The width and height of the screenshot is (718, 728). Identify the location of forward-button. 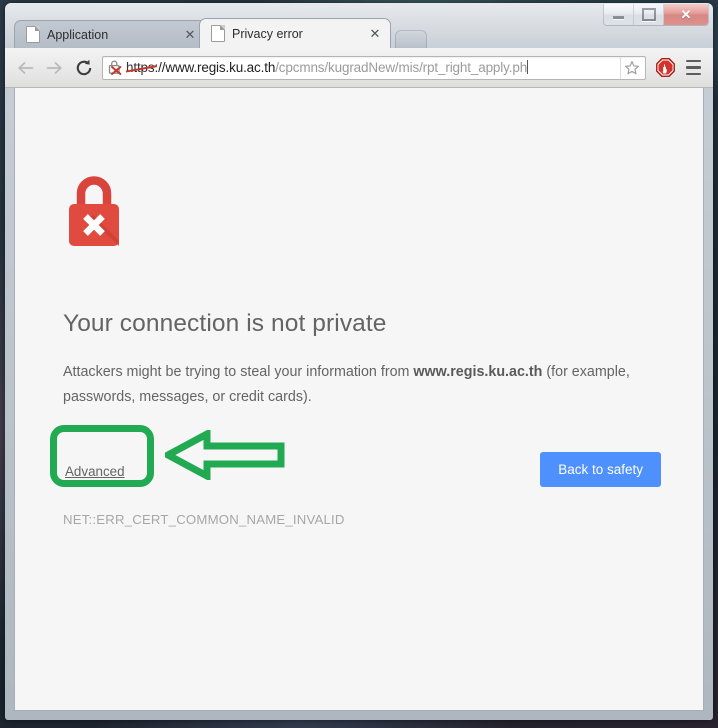
(54, 67).